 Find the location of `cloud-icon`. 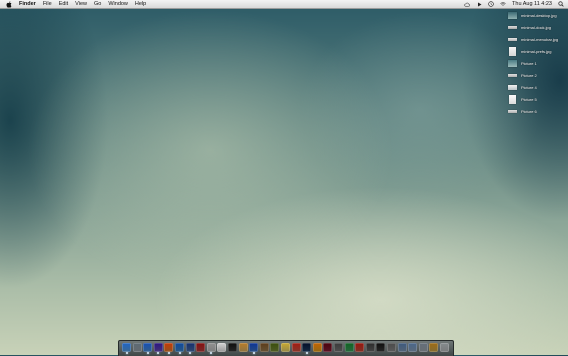

cloud-icon is located at coordinates (467, 4).